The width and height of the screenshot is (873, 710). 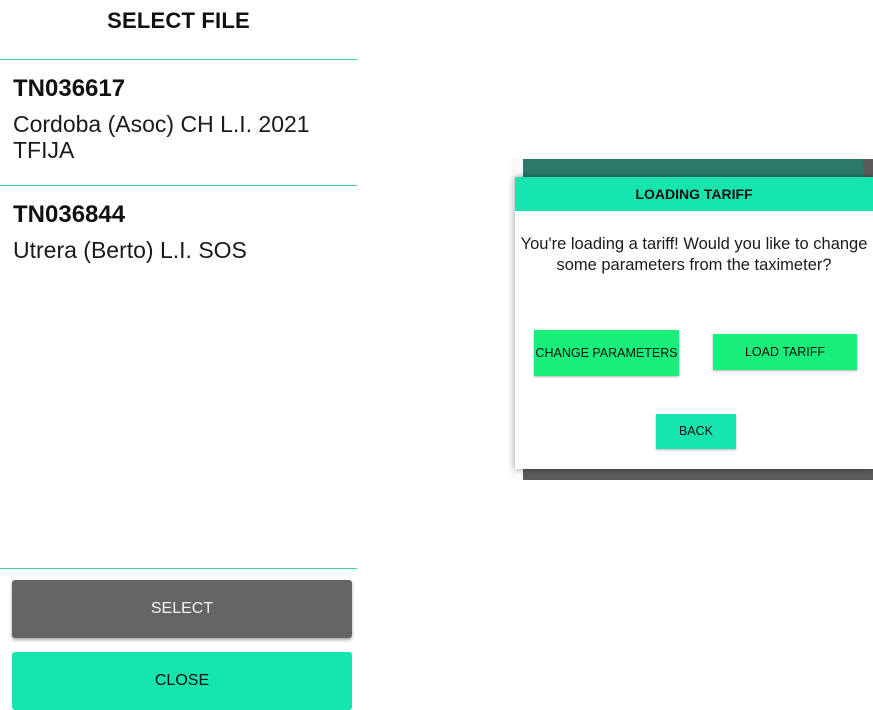 I want to click on file-code: TN036617, so click(x=69, y=88).